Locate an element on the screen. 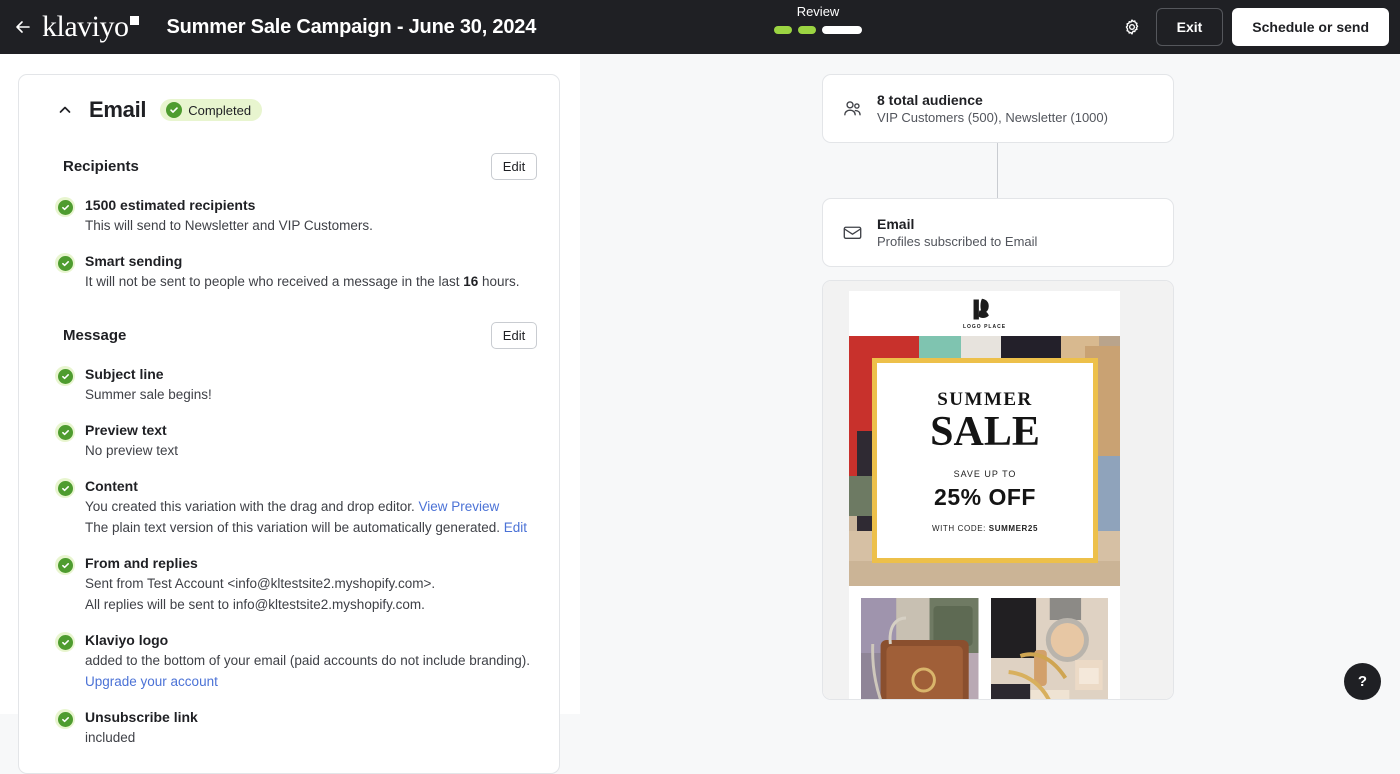  audience-card-title: 8 total audience is located at coordinates (930, 100).